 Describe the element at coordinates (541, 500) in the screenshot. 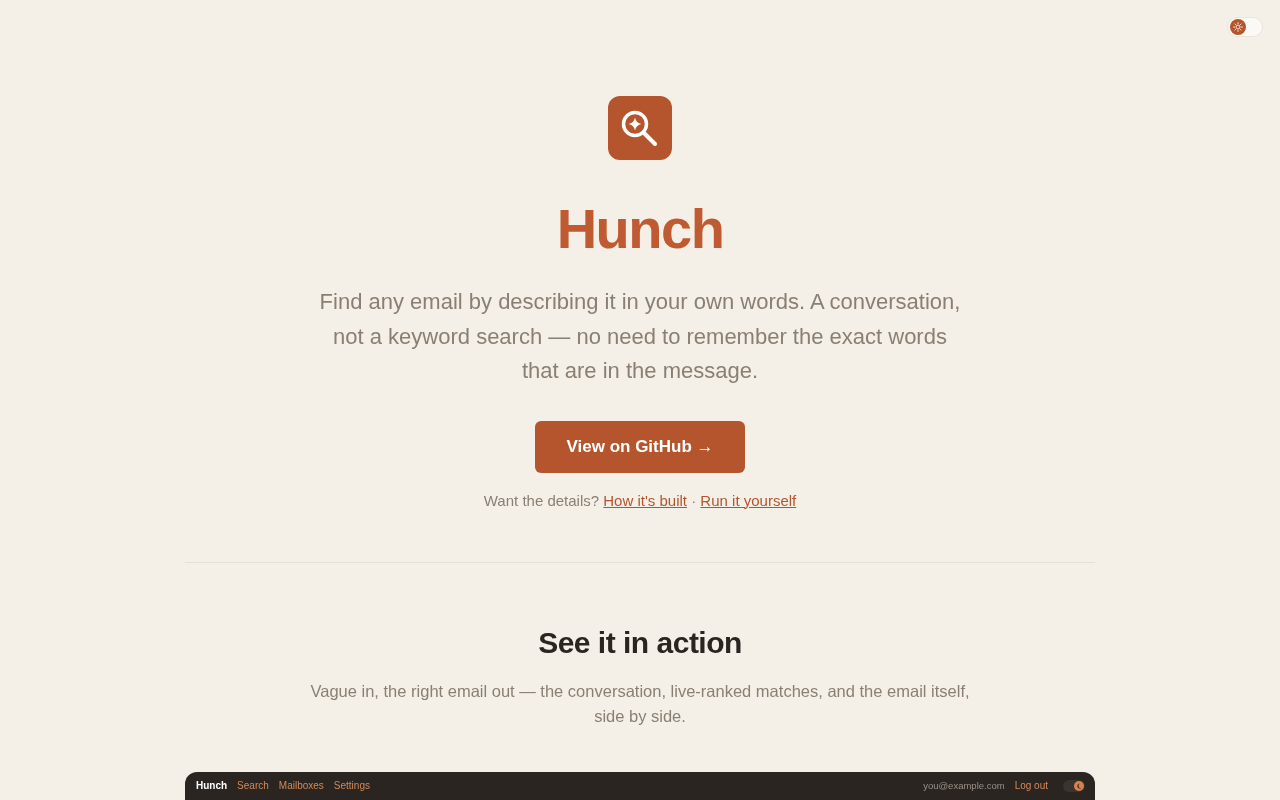

I see `details-prompt: Want the details?` at that location.